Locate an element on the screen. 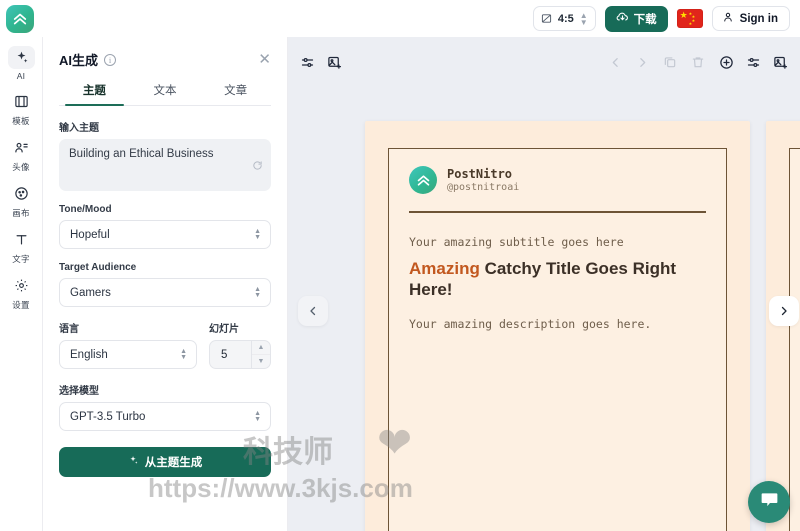  sidebar-item-settings-label: 设置 is located at coordinates (21, 305).